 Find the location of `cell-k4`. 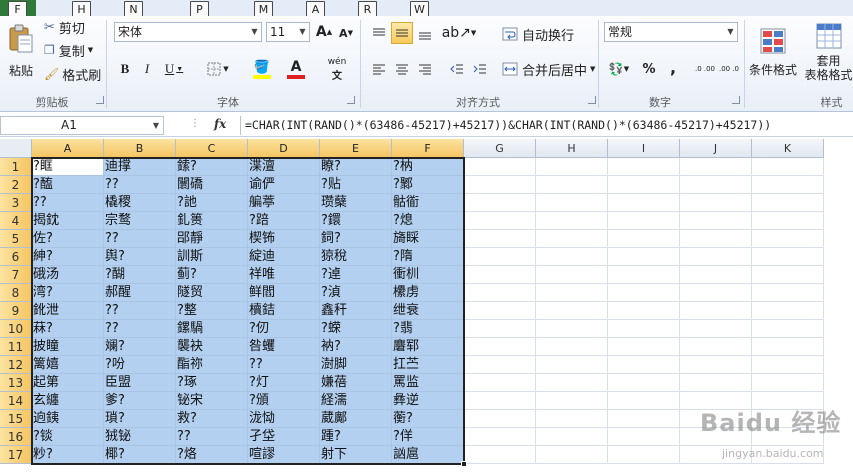

cell-k4 is located at coordinates (788, 221).